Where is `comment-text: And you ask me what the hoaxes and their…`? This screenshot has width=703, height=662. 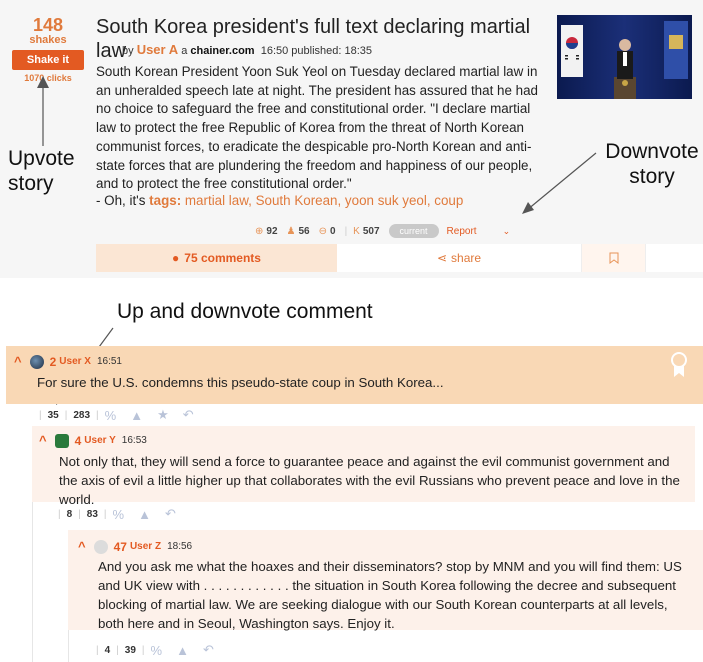 comment-text: And you ask me what the hoaxes and their… is located at coordinates (390, 595).